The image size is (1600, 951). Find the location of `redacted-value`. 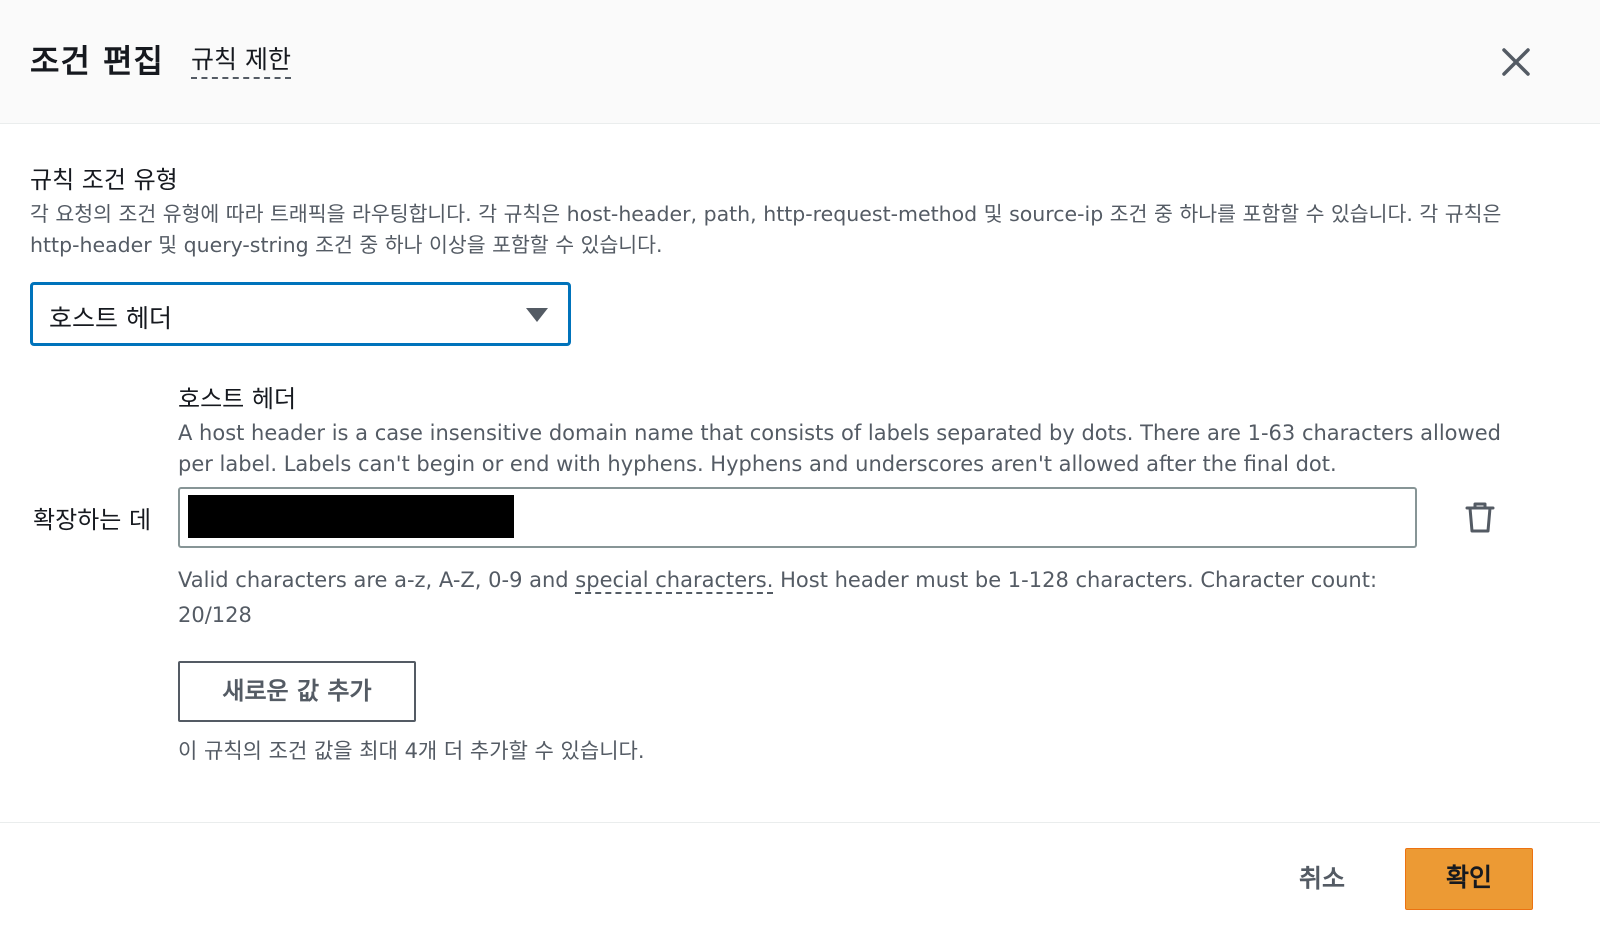

redacted-value is located at coordinates (351, 516).